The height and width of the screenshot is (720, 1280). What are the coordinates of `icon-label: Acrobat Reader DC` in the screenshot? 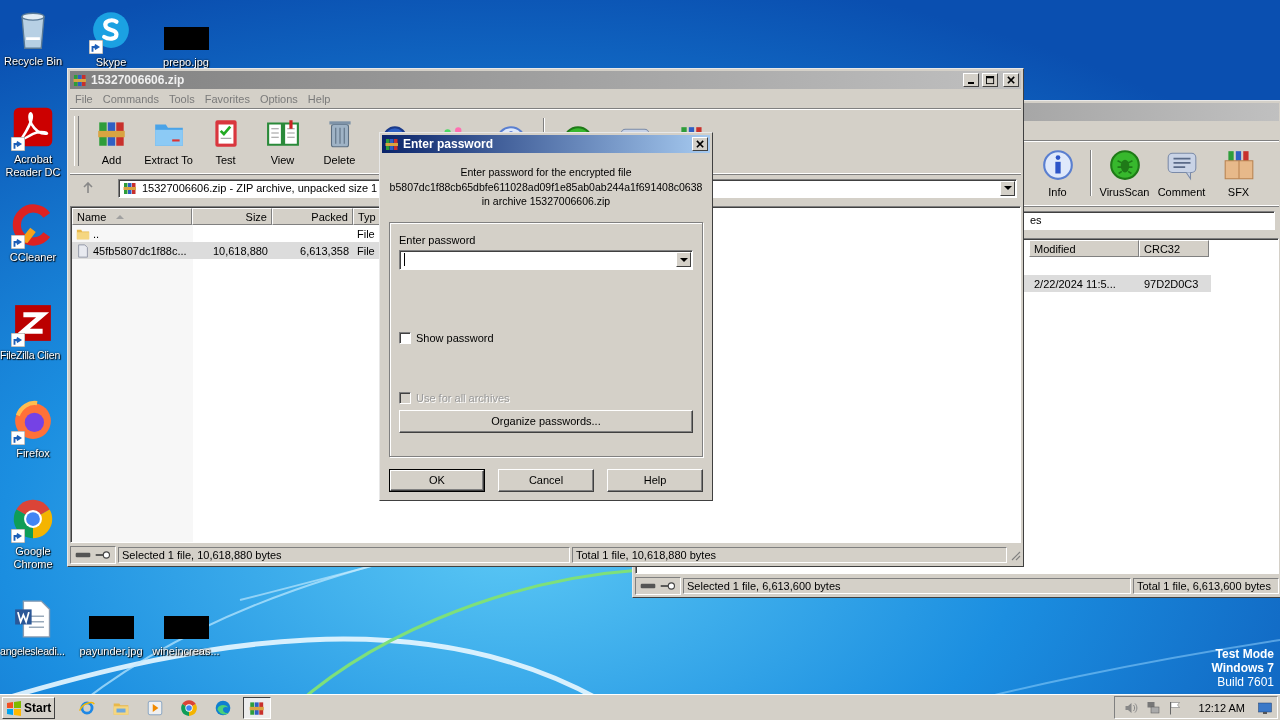 It's located at (33, 166).